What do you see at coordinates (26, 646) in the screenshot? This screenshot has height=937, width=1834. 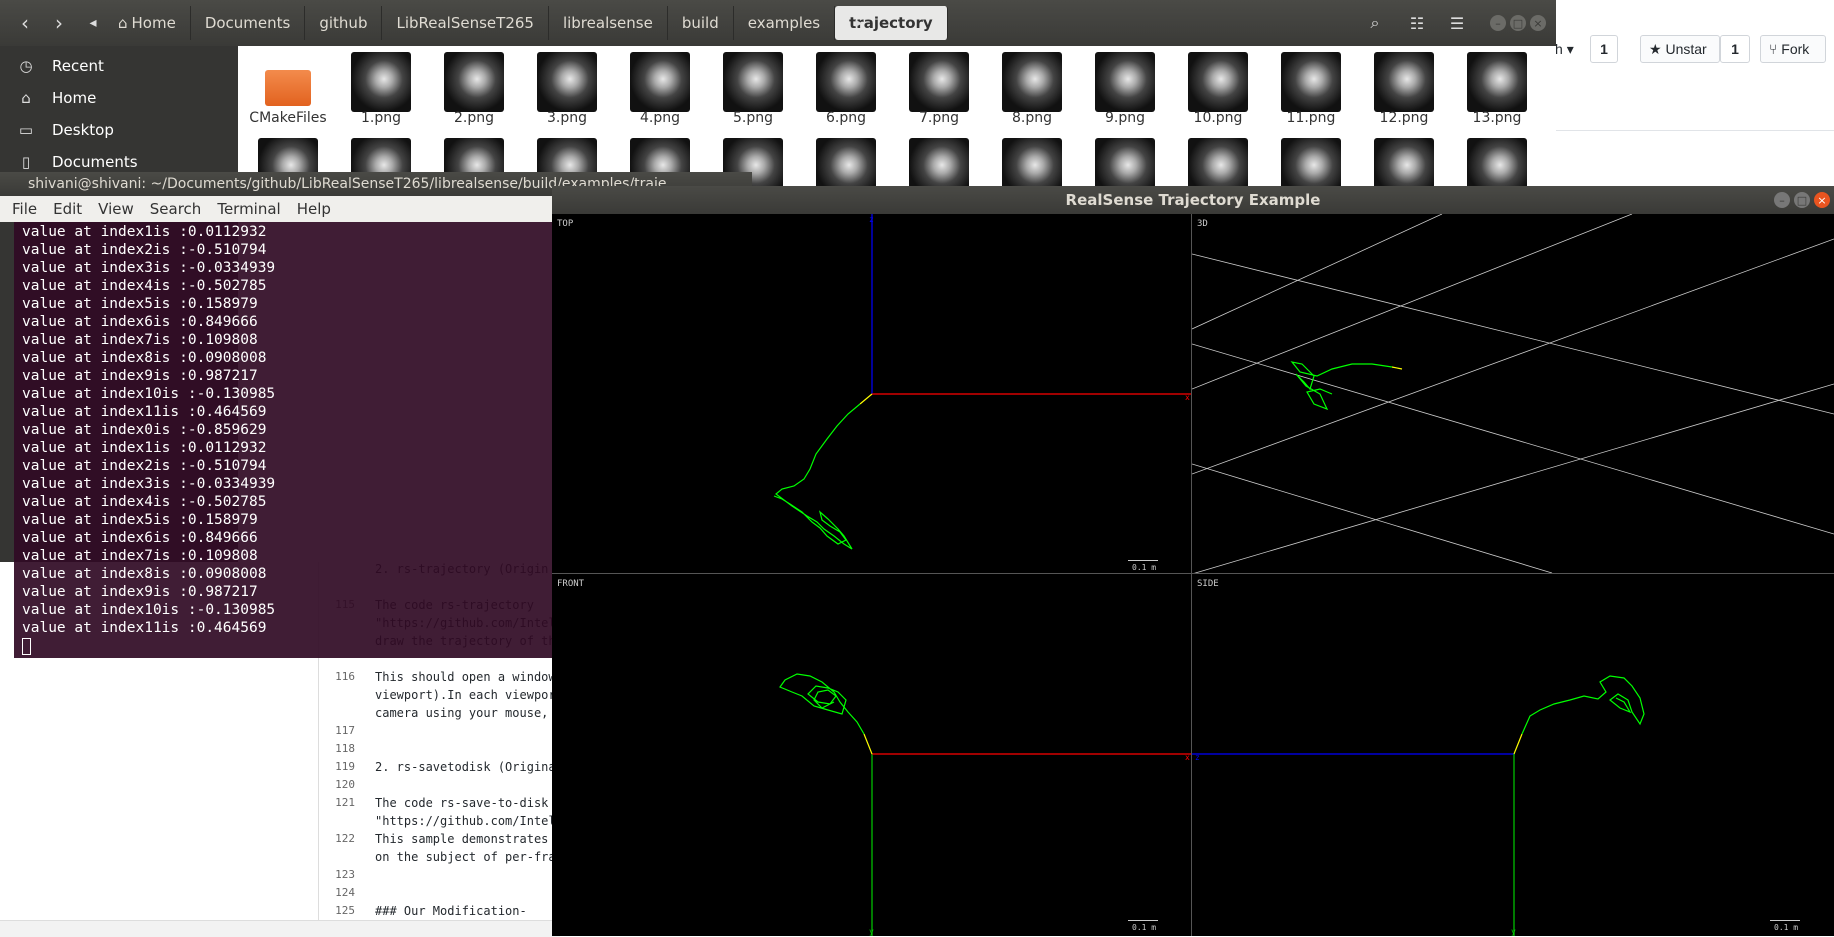 I see `terminal-cursor` at bounding box center [26, 646].